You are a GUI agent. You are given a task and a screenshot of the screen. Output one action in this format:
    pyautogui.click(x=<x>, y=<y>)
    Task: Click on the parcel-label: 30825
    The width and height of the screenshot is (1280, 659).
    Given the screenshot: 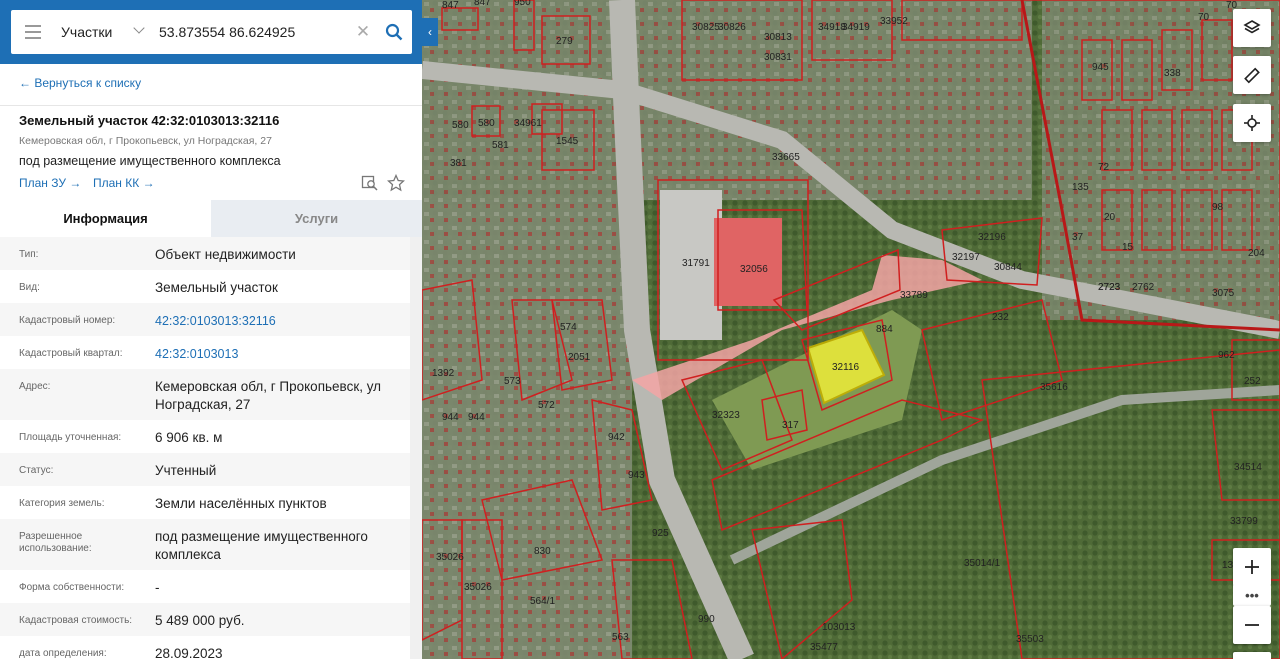 What is the action you would take?
    pyautogui.click(x=706, y=27)
    